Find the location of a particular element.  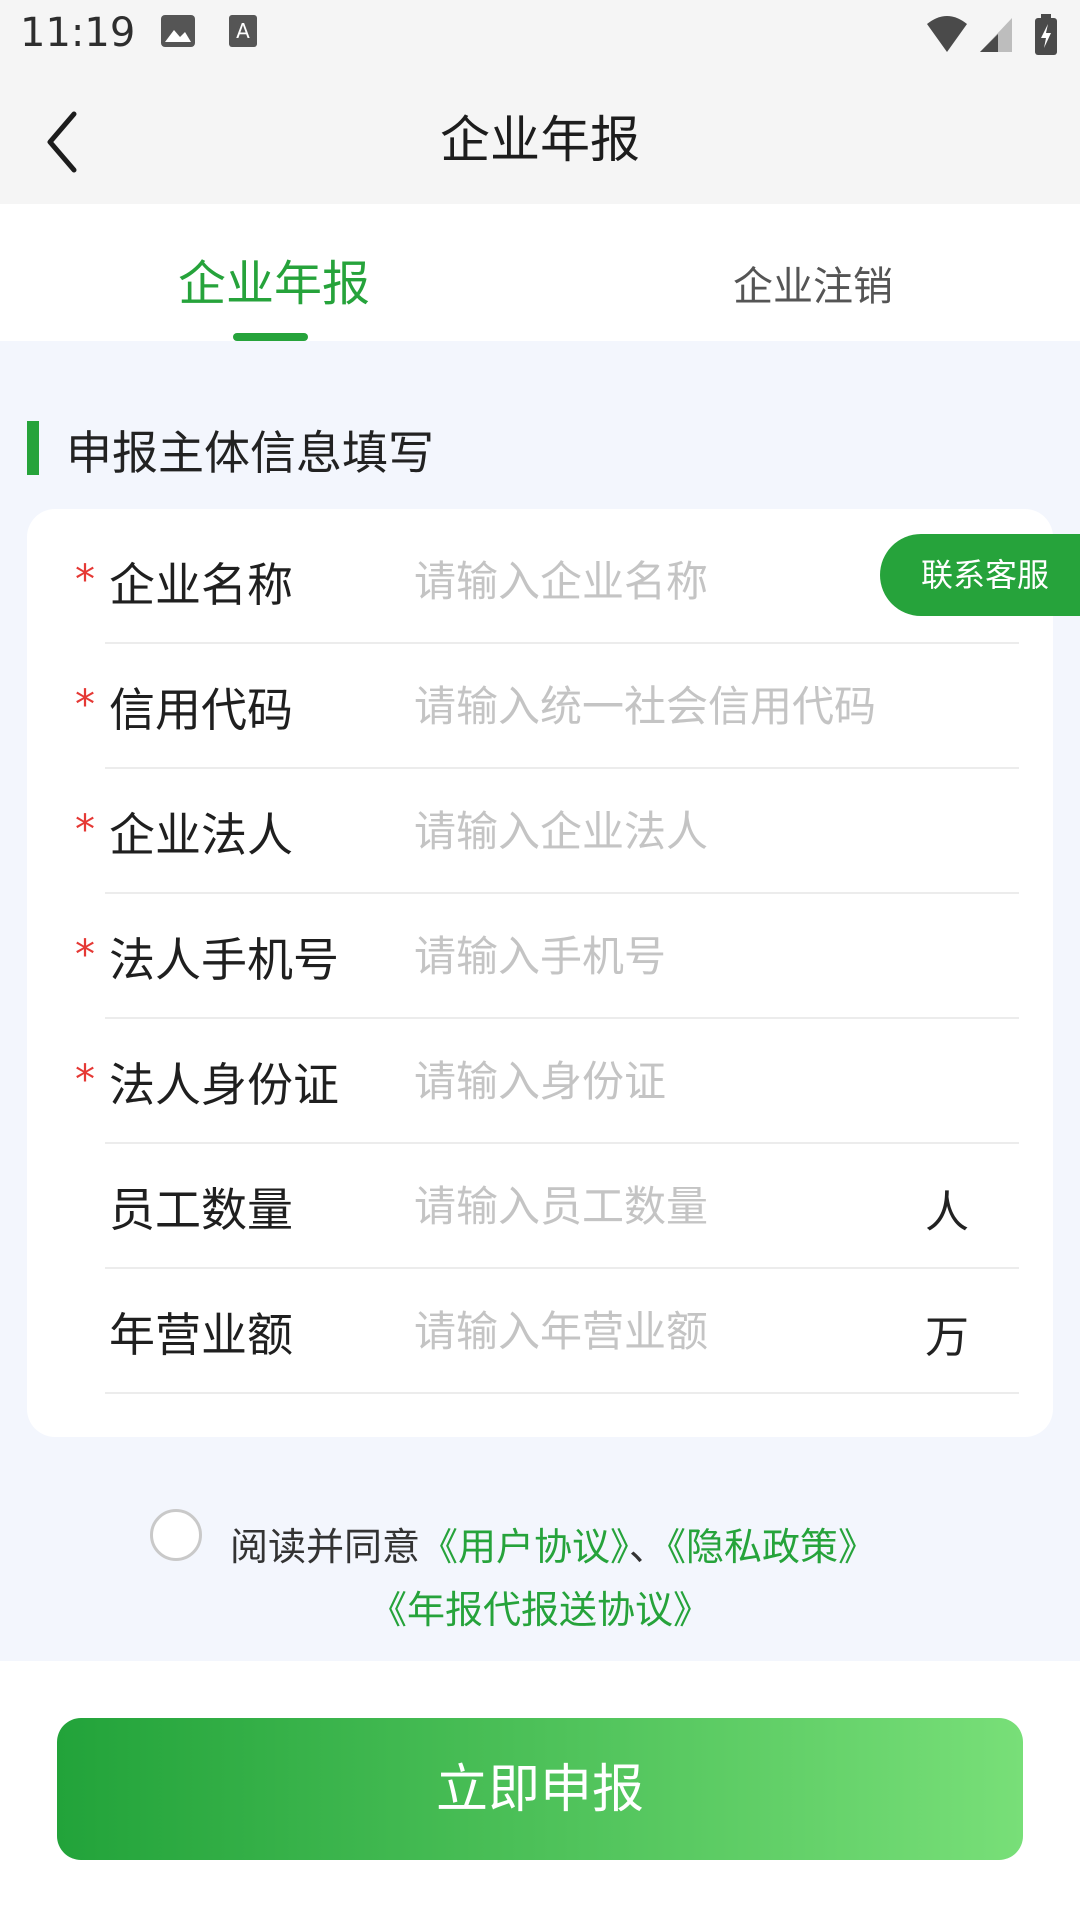

agreement-checkbox is located at coordinates (176, 1535).